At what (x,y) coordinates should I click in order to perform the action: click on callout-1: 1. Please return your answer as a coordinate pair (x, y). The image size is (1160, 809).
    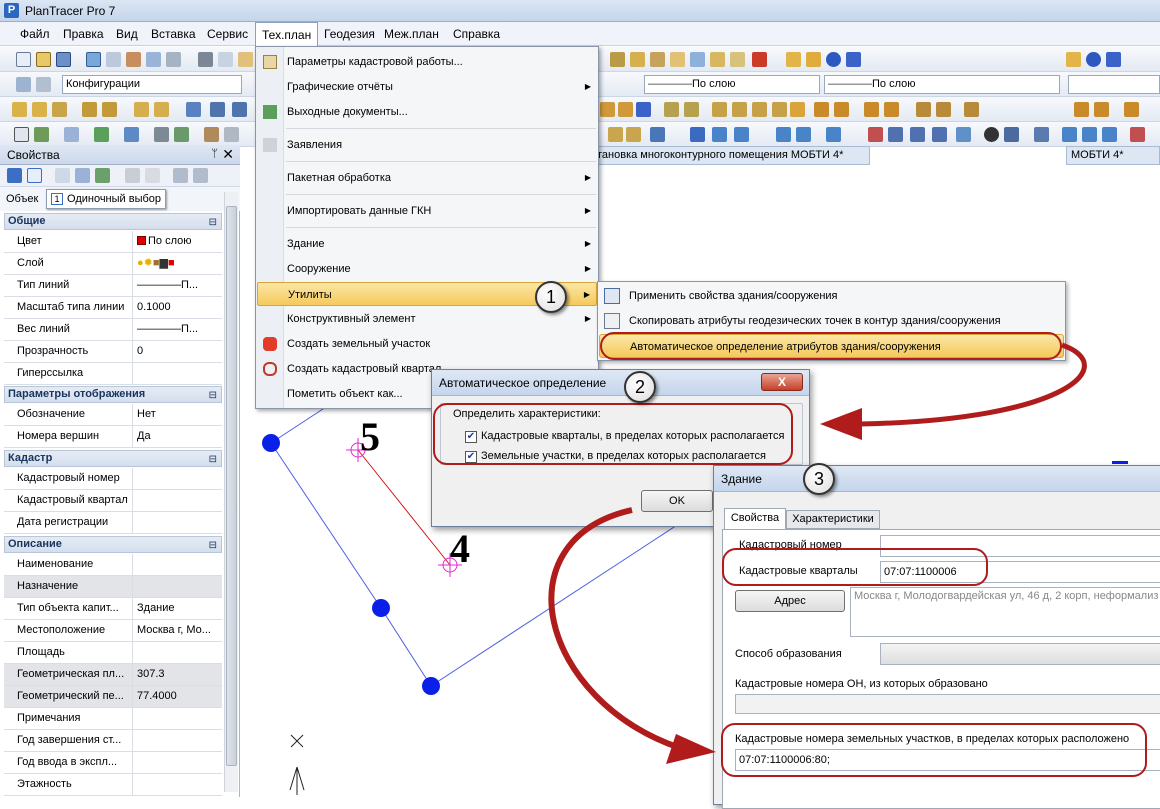
    Looking at the image, I should click on (551, 297).